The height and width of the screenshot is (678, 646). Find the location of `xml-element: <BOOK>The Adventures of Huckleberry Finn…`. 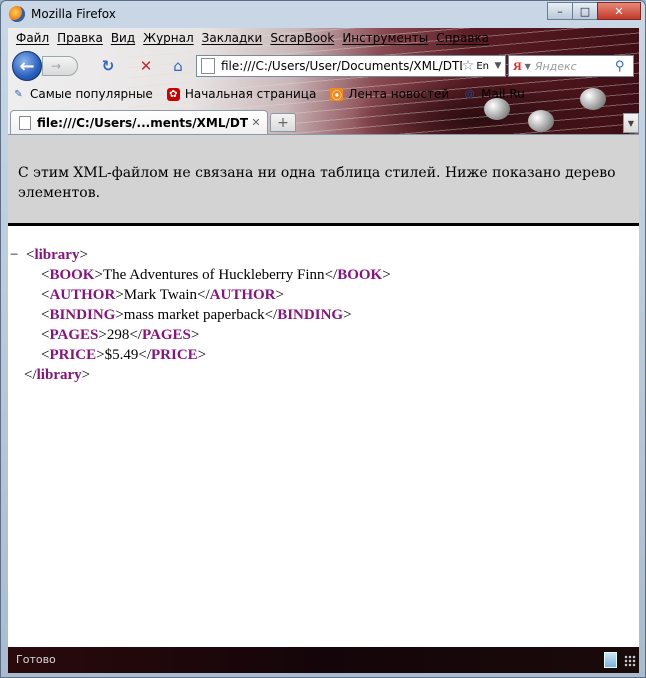

xml-element: <BOOK>The Adventures of Huckleberry Finn… is located at coordinates (216, 275).